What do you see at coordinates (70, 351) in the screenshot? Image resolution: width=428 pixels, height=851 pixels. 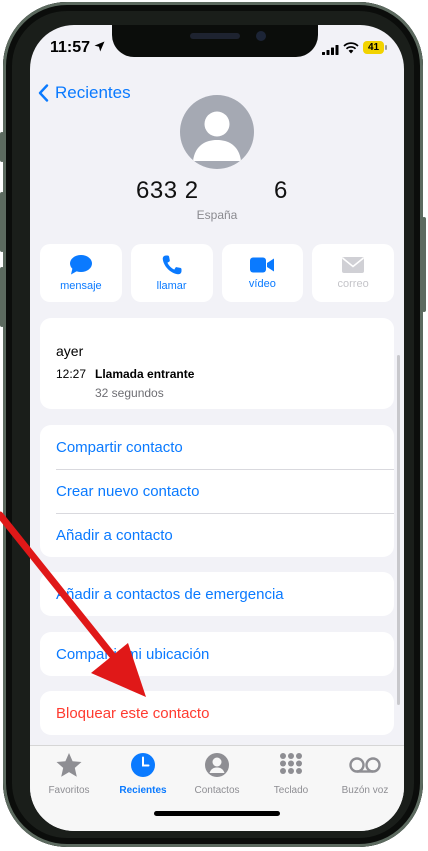 I see `recent-call-day: ayer` at bounding box center [70, 351].